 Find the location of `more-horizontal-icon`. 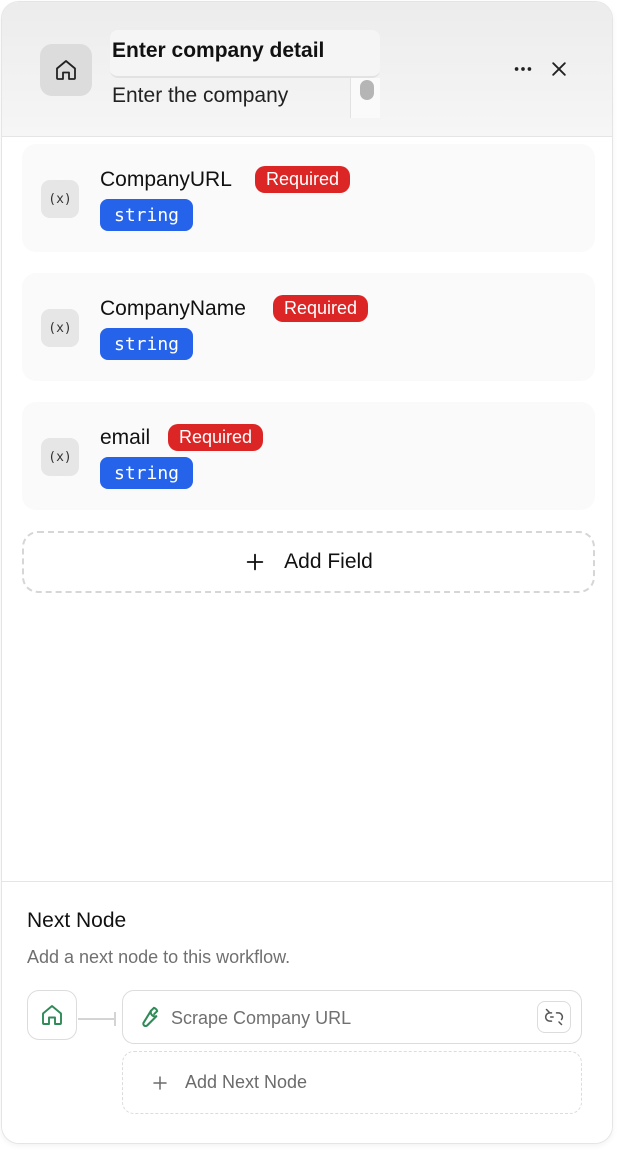

more-horizontal-icon is located at coordinates (523, 69).